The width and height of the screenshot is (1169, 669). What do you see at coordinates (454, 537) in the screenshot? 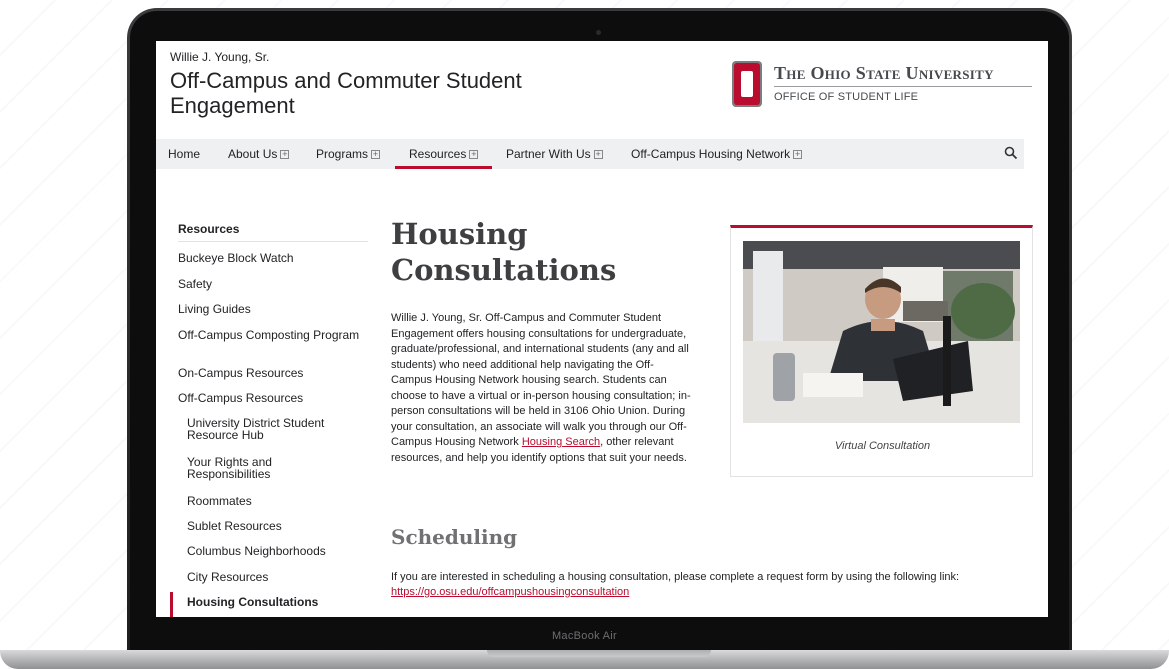
I see `scheduling-heading: Scheduling` at bounding box center [454, 537].